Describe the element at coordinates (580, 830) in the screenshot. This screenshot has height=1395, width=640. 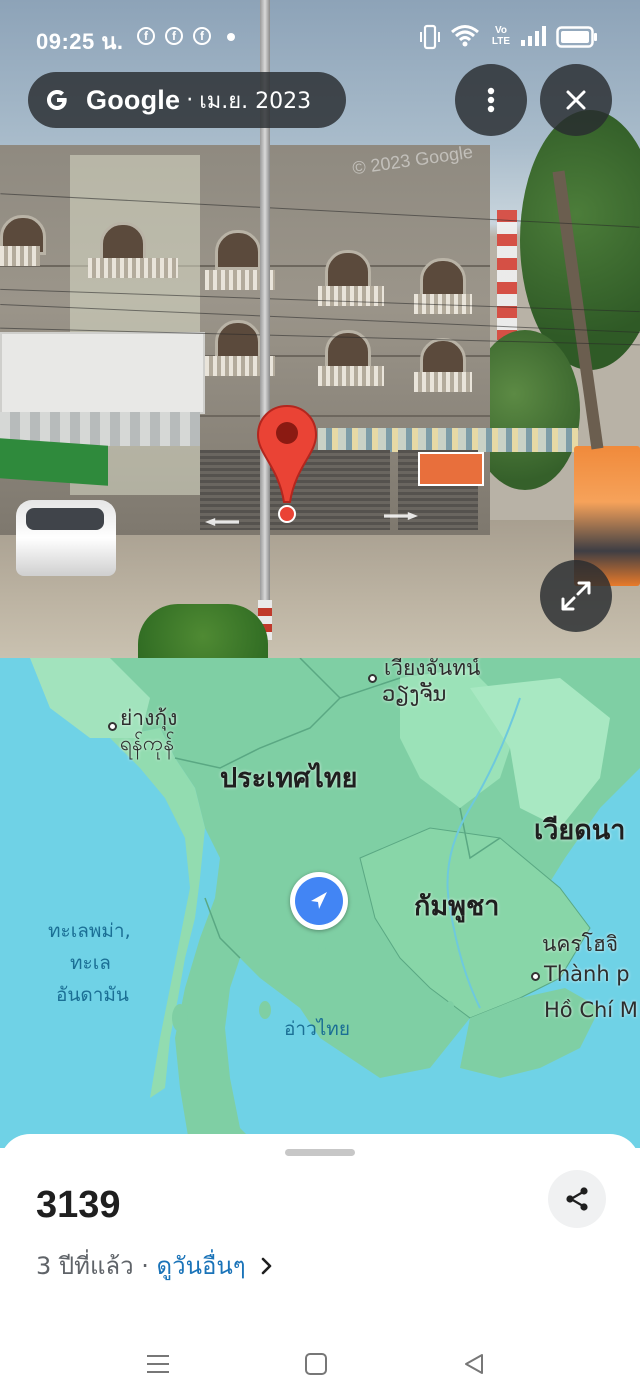
I see `map-label-vietnam: เวียดนา` at that location.